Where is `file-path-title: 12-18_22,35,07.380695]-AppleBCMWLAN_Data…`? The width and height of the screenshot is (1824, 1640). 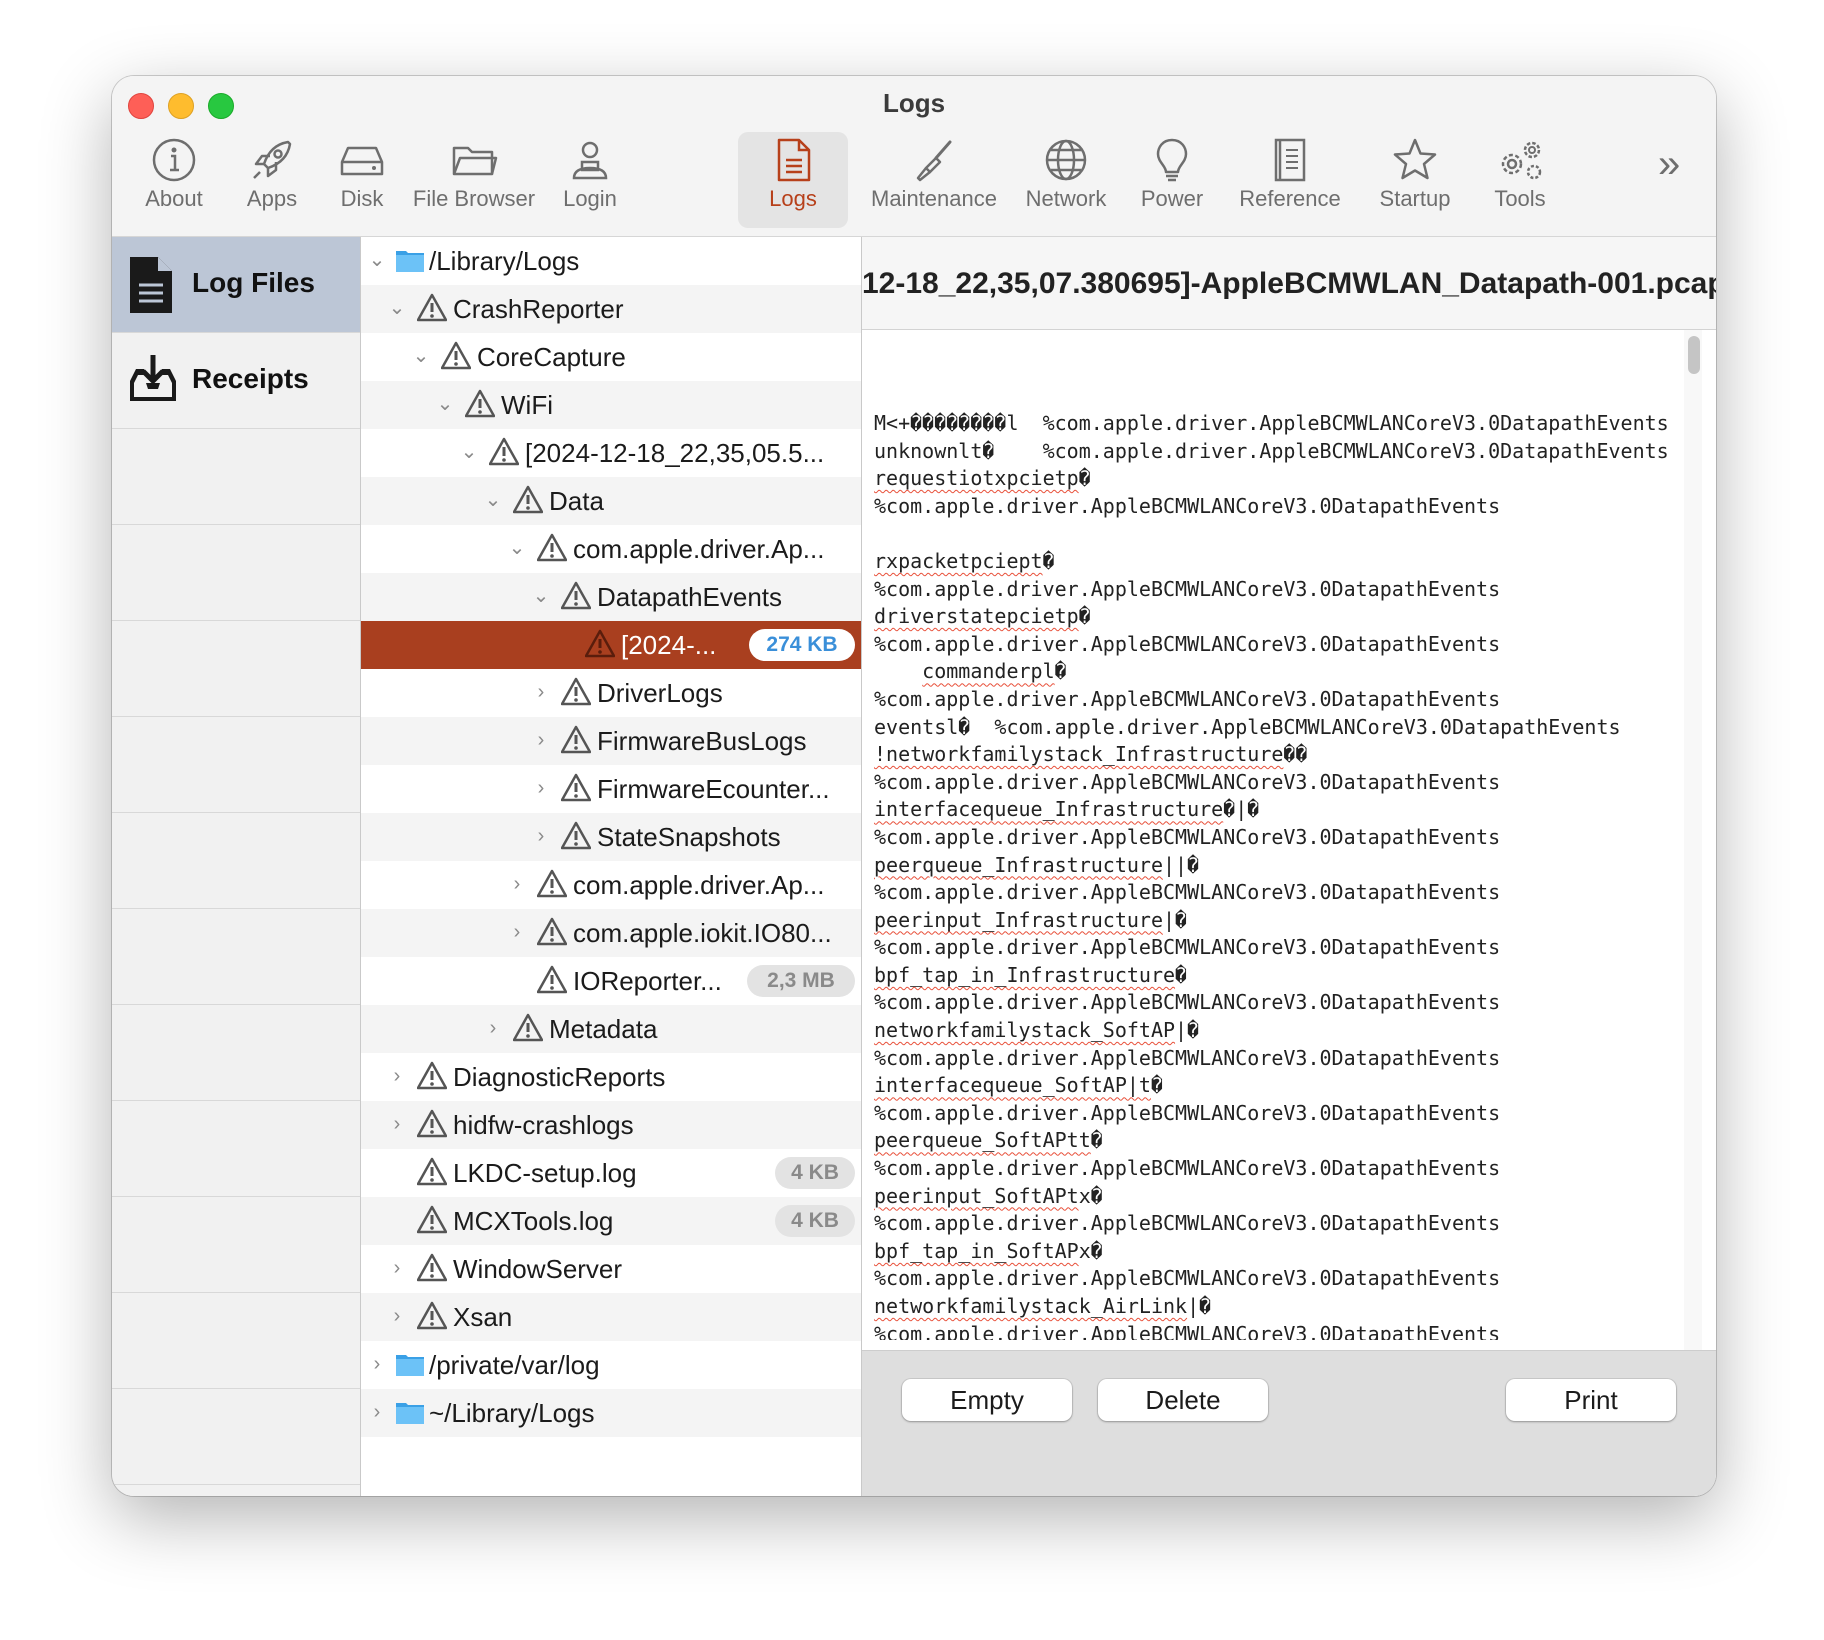
file-path-title: 12-18_22,35,07.380695]-AppleBCMWLAN_Data… is located at coordinates (1289, 283).